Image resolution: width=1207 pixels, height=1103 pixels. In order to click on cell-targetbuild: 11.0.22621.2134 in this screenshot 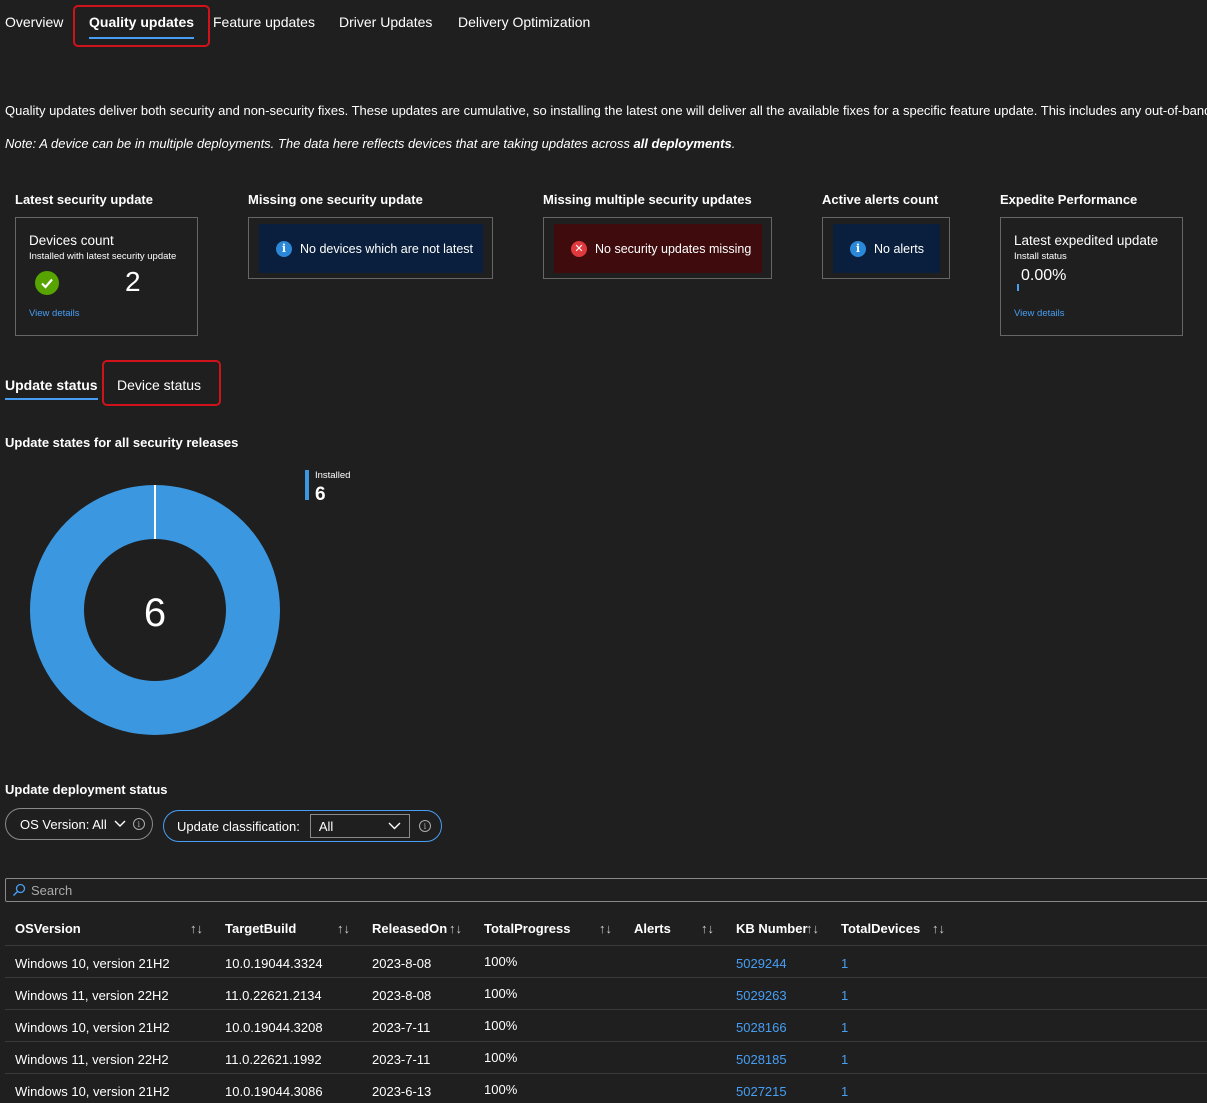, I will do `click(273, 995)`.